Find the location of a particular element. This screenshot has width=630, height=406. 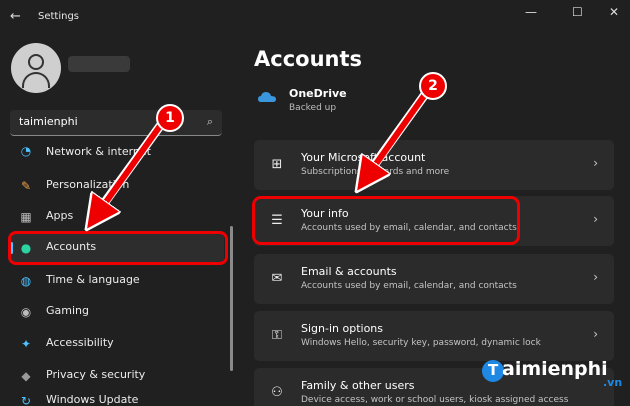

watermark: T aimienphi .vn is located at coordinates (554, 380).